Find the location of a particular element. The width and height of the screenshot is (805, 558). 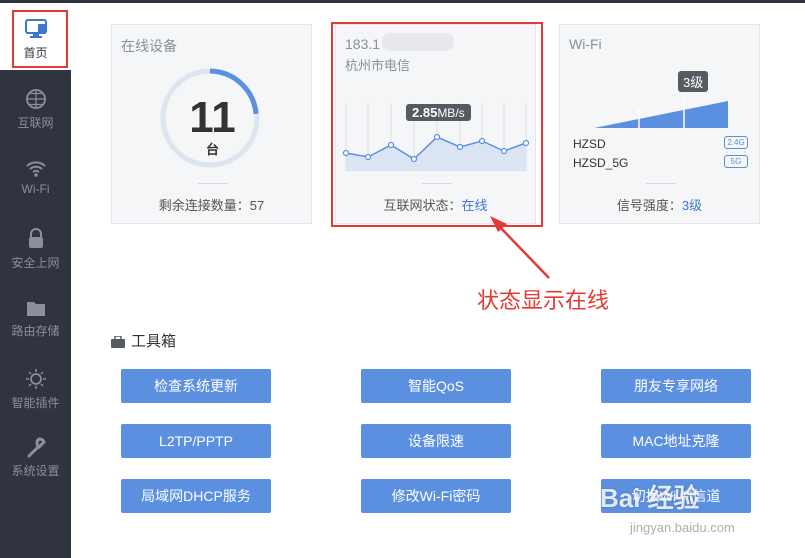

check-update-button: 检查系统更新 is located at coordinates (196, 386).